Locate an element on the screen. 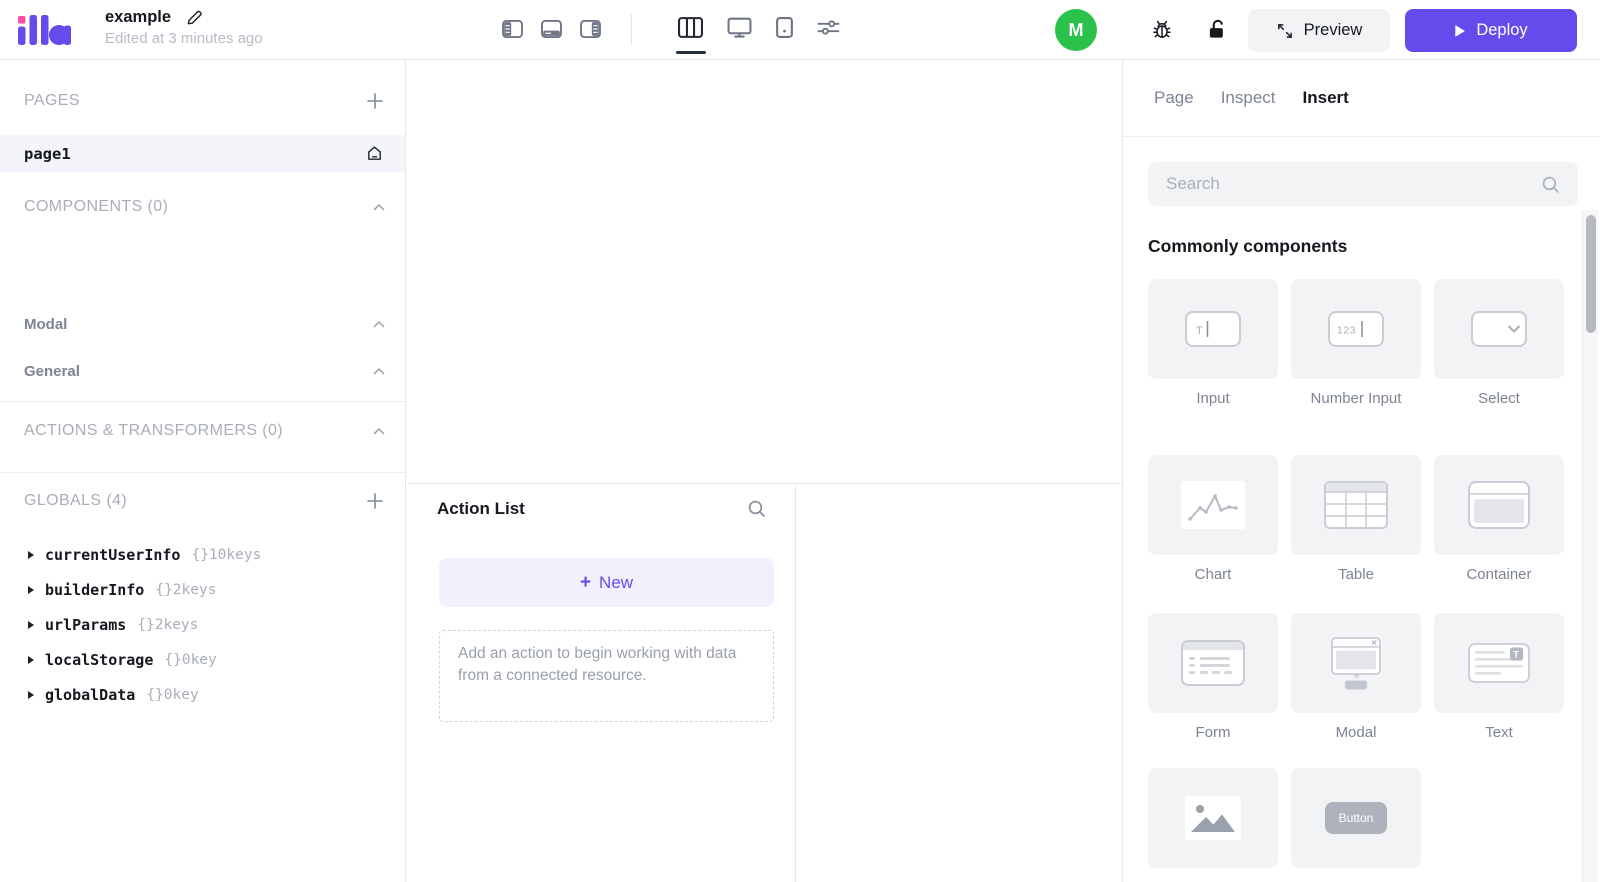 This screenshot has width=1600, height=882. component-card-select: Select is located at coordinates (1499, 367).